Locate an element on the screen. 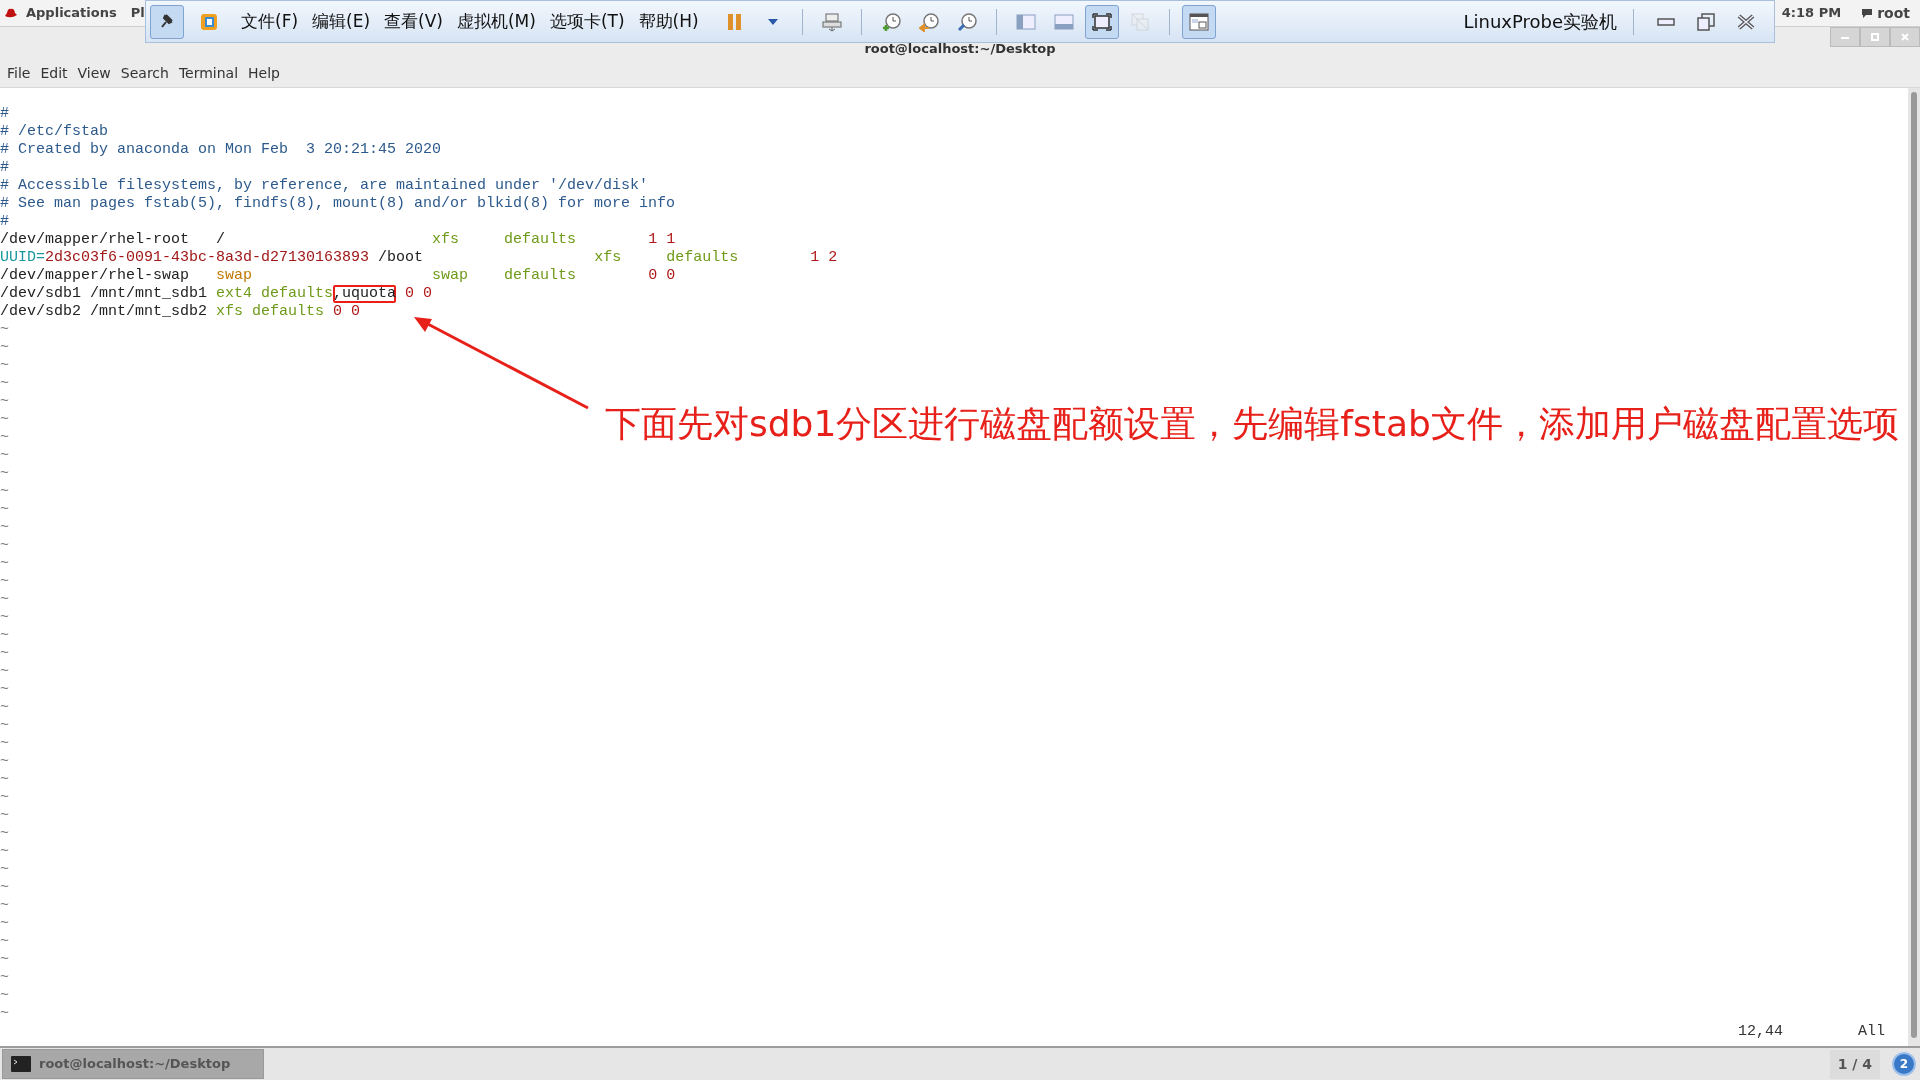 The height and width of the screenshot is (1080, 1920). menu-item: 查看(V) is located at coordinates (413, 21).